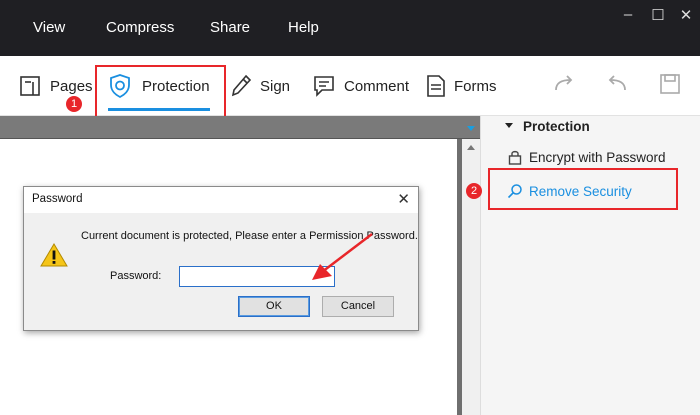  I want to click on save-icon, so click(670, 84).